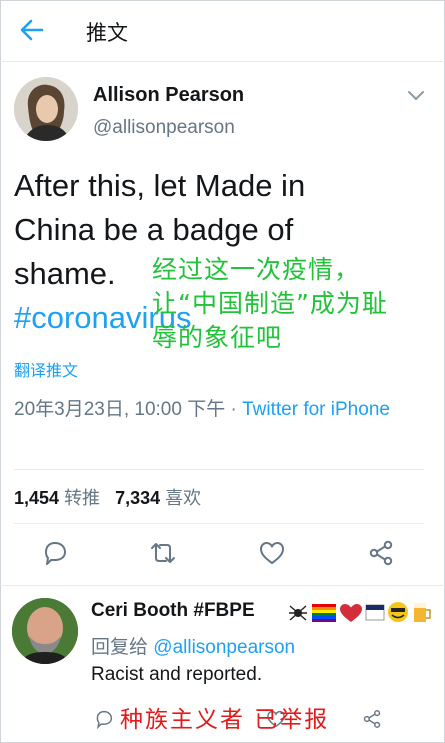  What do you see at coordinates (422, 612) in the screenshot?
I see `beer-emoji-icon` at bounding box center [422, 612].